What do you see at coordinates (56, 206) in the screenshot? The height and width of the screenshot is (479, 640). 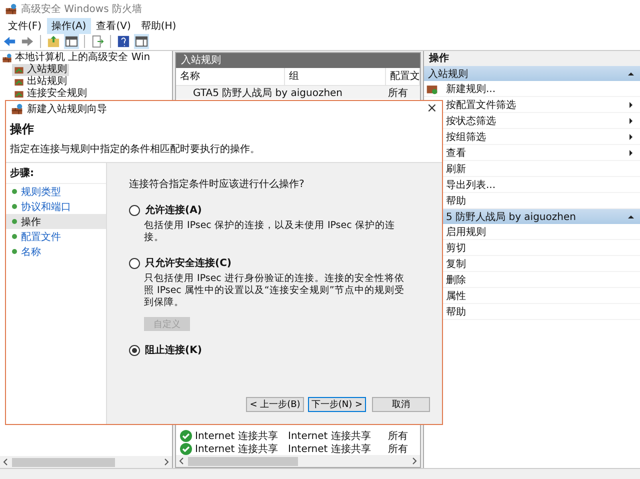 I see `wizard-step: 协议和端口` at bounding box center [56, 206].